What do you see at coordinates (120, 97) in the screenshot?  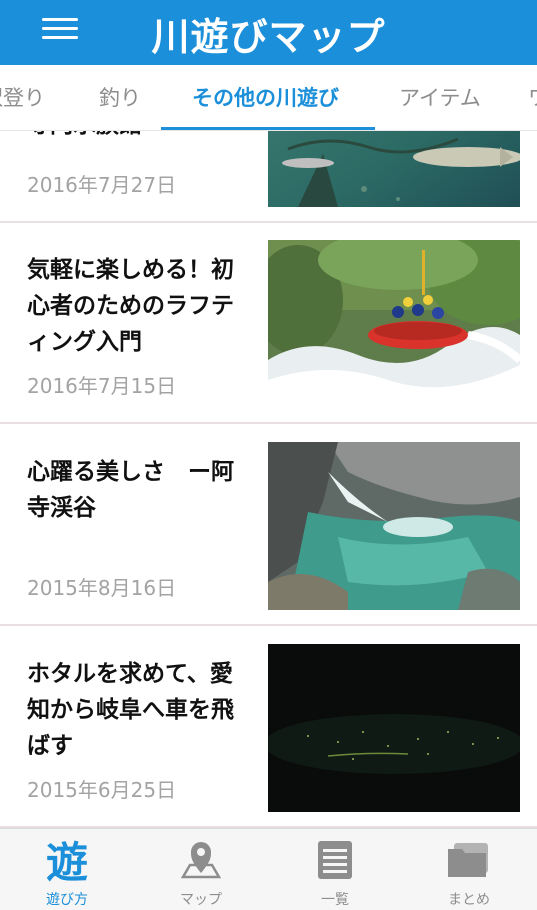 I see `tab-fishing: 釣り` at bounding box center [120, 97].